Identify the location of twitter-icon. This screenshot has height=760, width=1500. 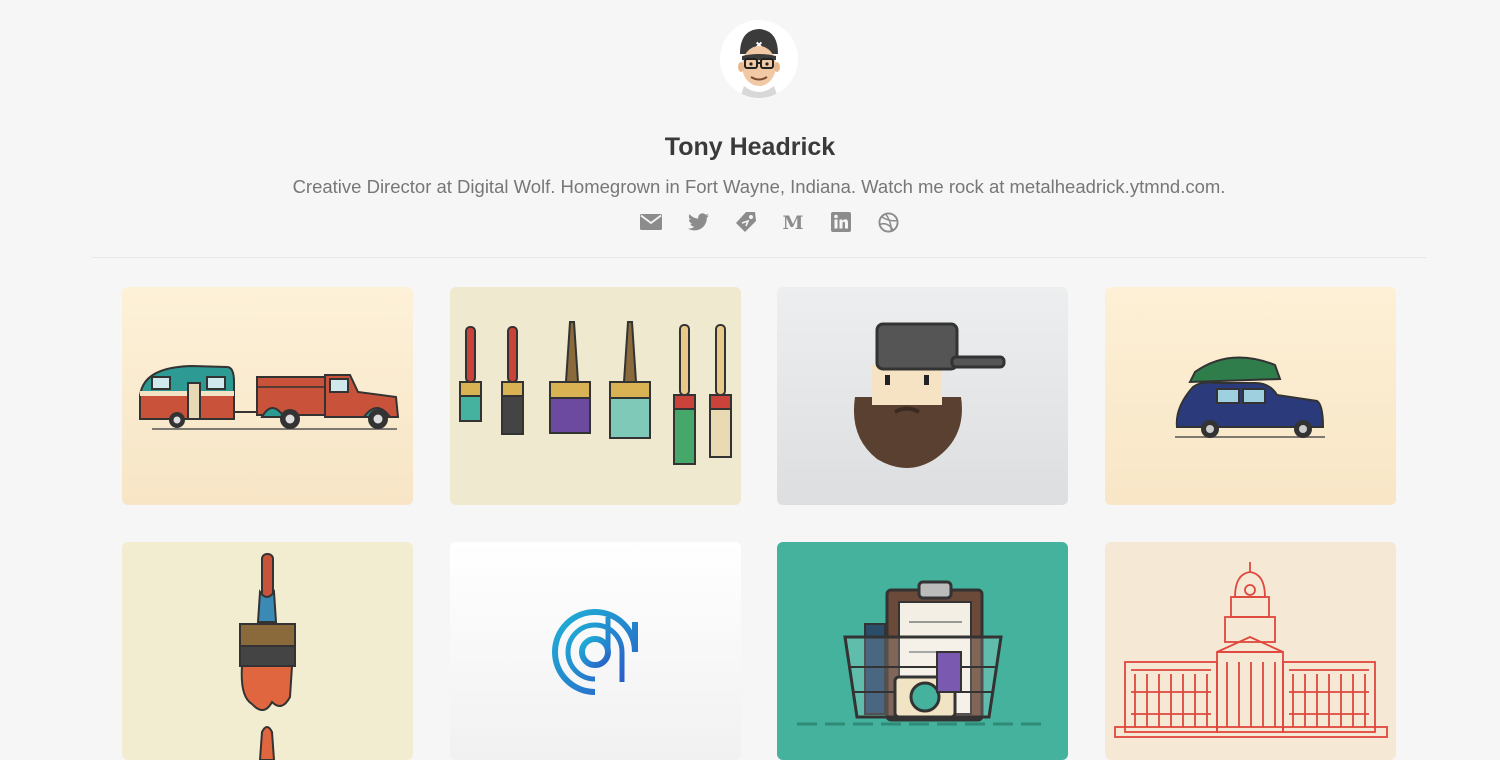
(698, 222).